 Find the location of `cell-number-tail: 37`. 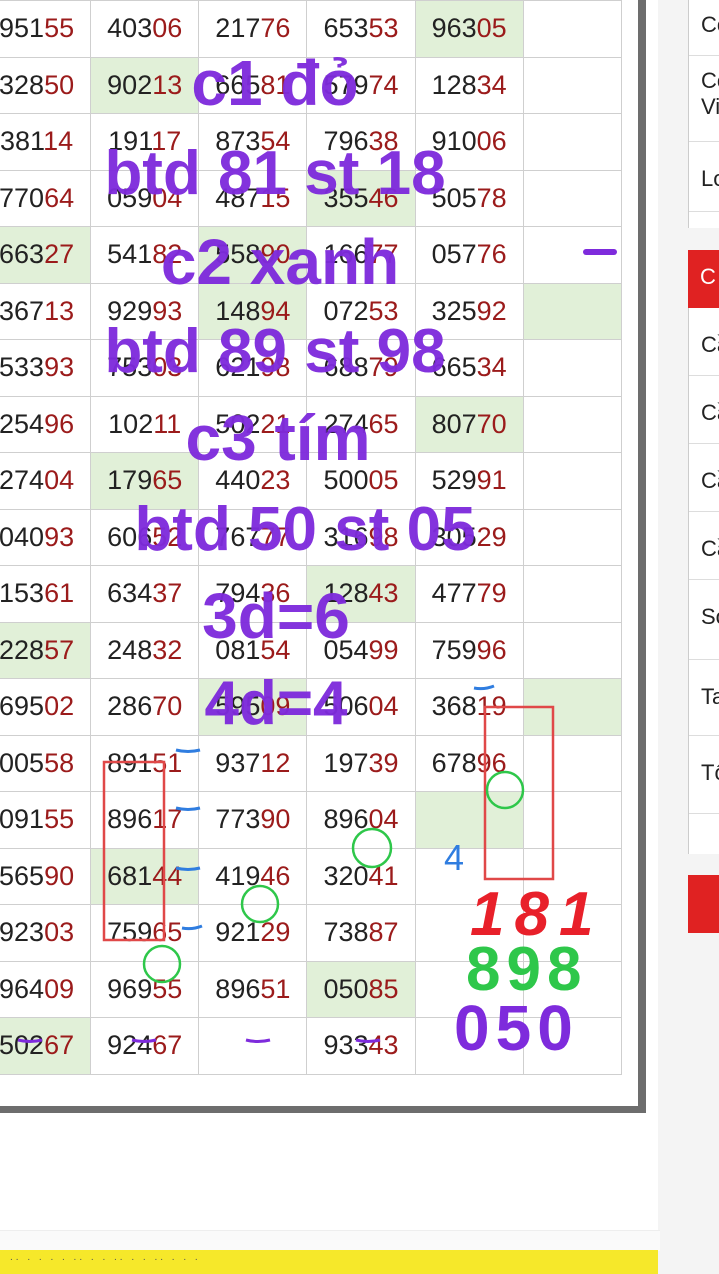

cell-number-tail: 37 is located at coordinates (167, 593).